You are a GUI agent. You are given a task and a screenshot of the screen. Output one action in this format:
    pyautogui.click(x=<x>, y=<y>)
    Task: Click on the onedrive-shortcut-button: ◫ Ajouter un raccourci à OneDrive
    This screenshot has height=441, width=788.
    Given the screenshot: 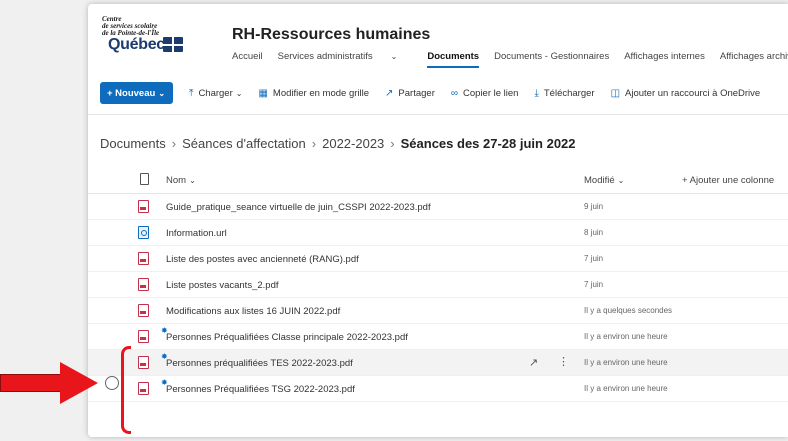 What is the action you would take?
    pyautogui.click(x=686, y=93)
    